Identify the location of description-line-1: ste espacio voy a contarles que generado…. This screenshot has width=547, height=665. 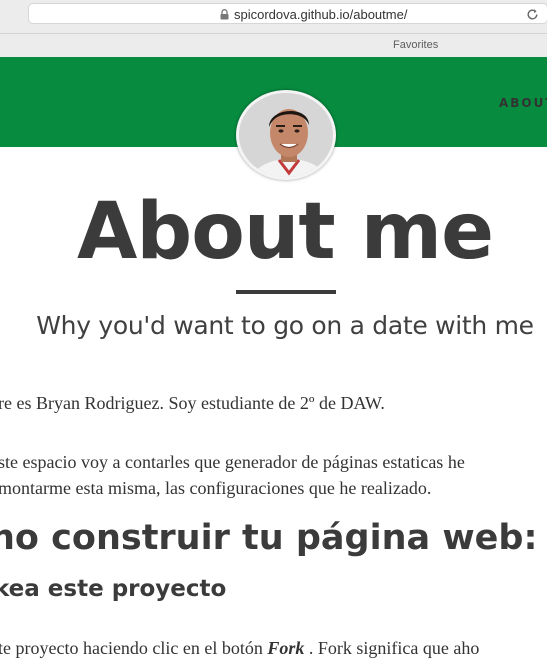
(232, 462).